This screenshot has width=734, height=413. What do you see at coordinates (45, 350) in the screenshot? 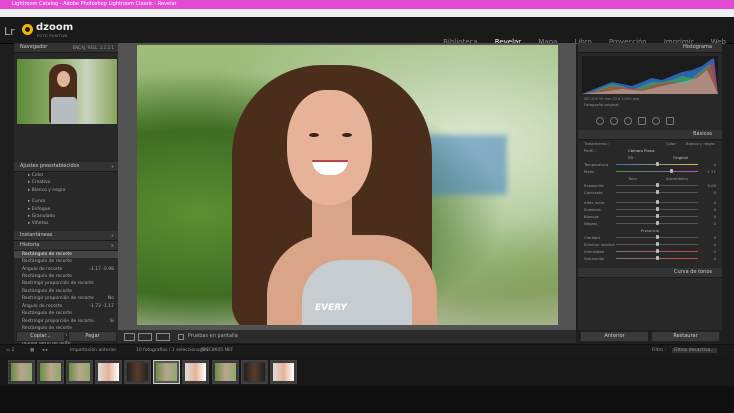
I see `nav-back-icon: ◂ ▸` at bounding box center [45, 350].